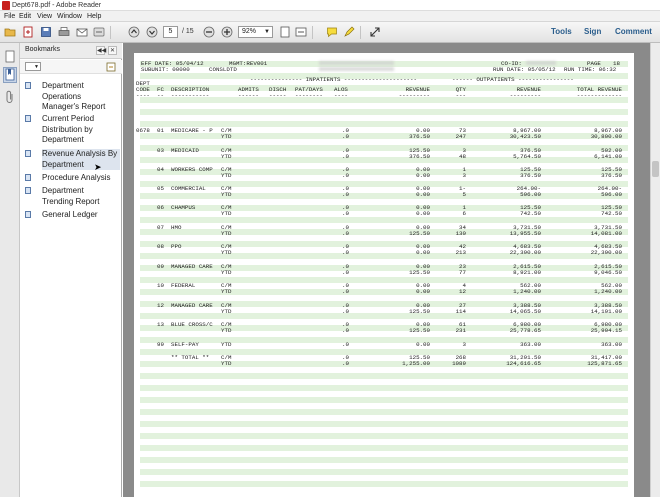  I want to click on save-icon, so click(46, 32).